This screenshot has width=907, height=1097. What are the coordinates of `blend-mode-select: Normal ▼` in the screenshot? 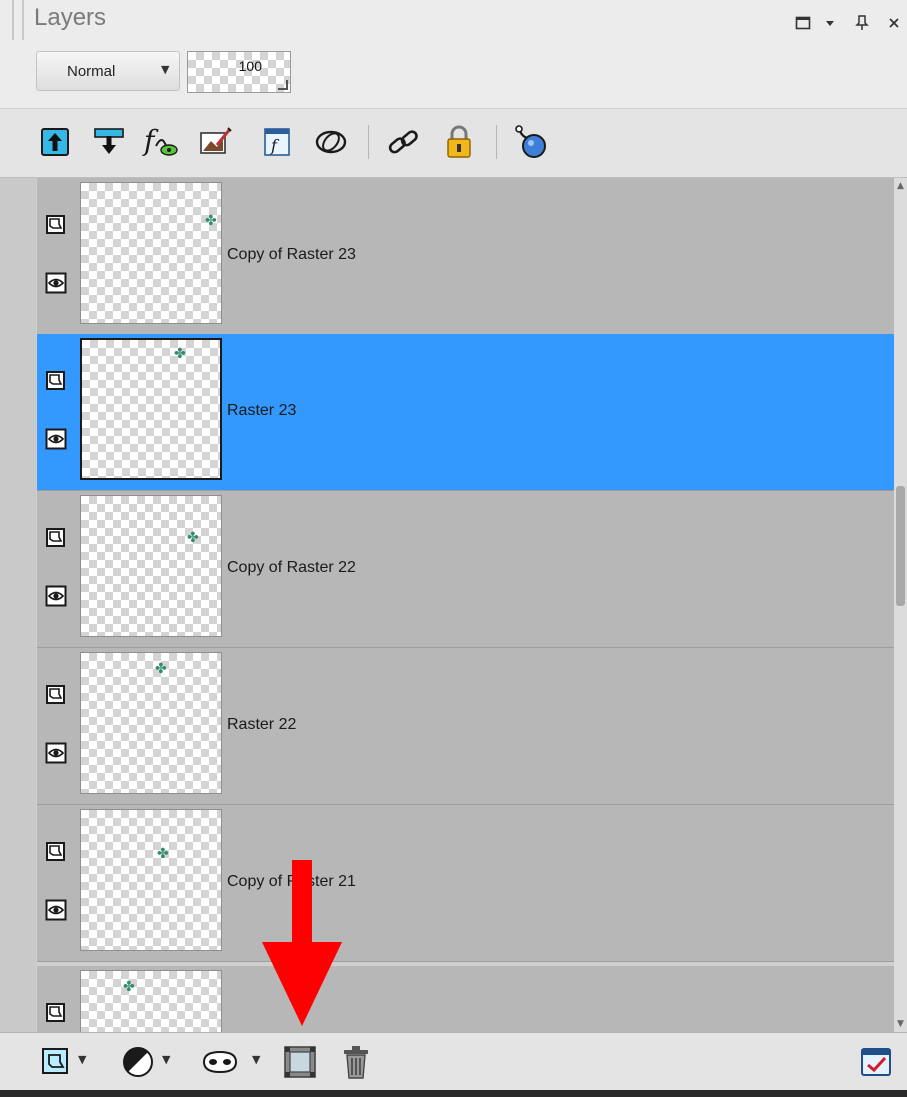 It's located at (108, 71).